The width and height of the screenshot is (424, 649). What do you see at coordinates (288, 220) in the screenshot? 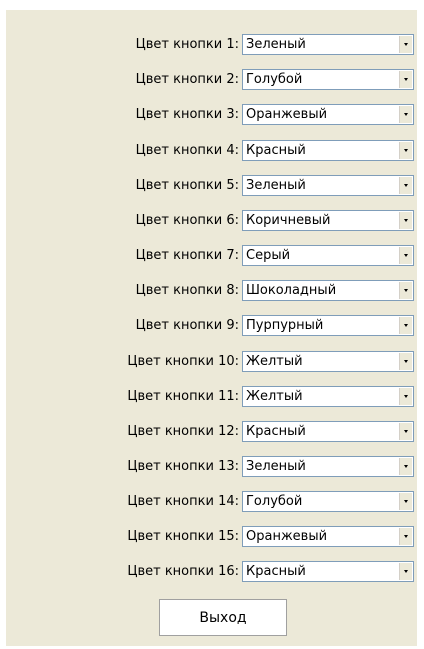
I see `selected-value: Коричневый` at bounding box center [288, 220].